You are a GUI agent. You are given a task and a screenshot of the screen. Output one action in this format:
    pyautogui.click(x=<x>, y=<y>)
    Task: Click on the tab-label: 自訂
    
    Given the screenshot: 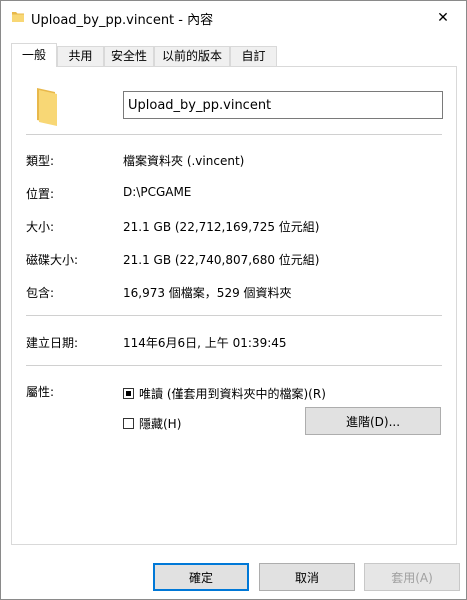 What is the action you would take?
    pyautogui.click(x=253, y=56)
    